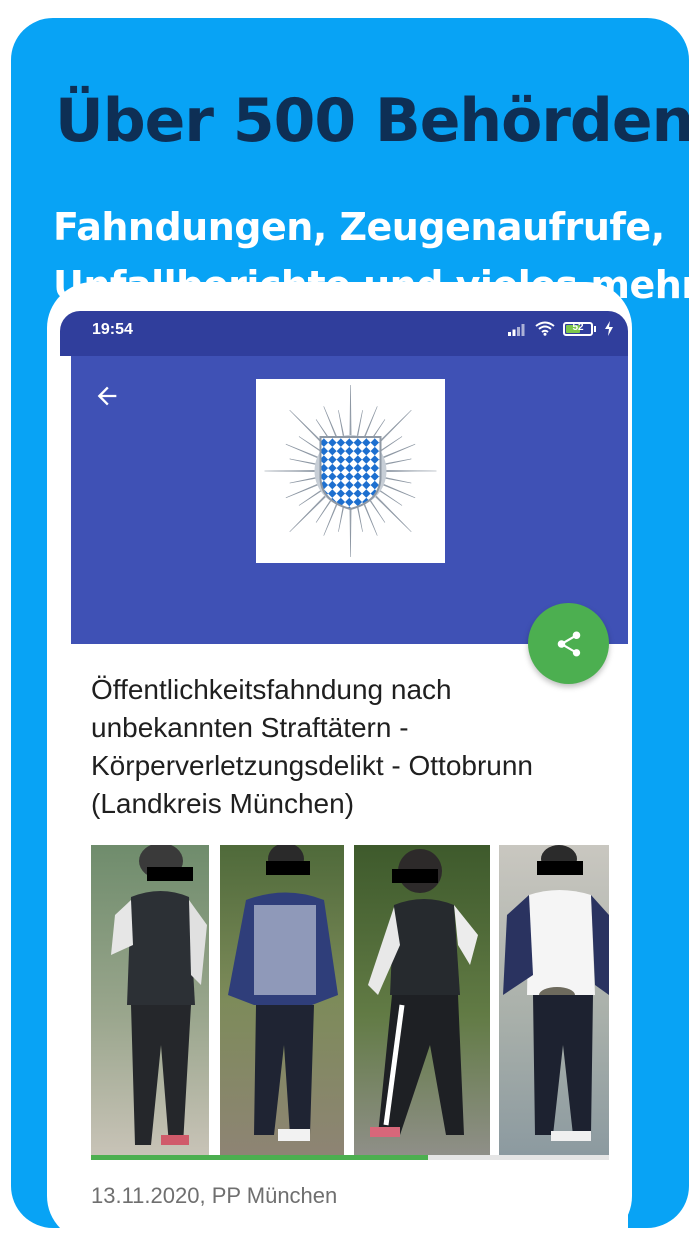  Describe the element at coordinates (516, 329) in the screenshot. I see `signal-icon` at that location.